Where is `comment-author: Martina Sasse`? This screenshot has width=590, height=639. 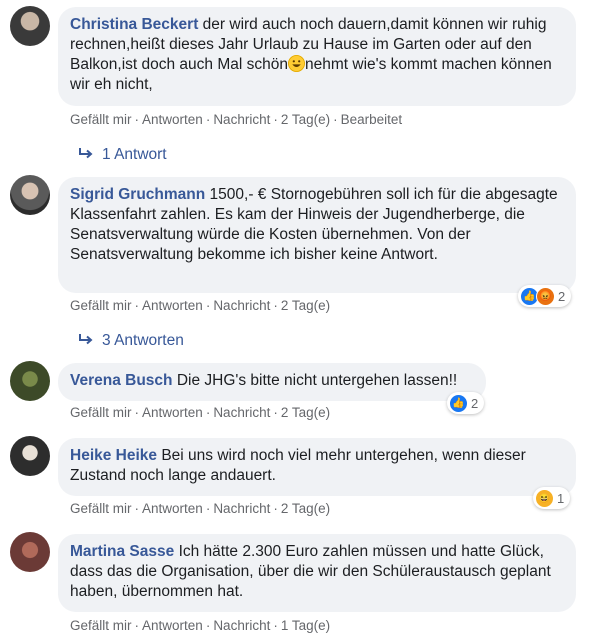 comment-author: Martina Sasse is located at coordinates (122, 551).